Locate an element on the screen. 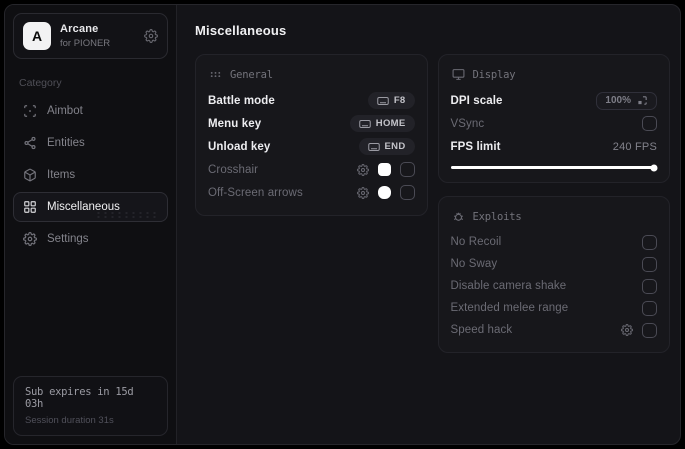  brand-subtitle: for PIONER is located at coordinates (85, 43).